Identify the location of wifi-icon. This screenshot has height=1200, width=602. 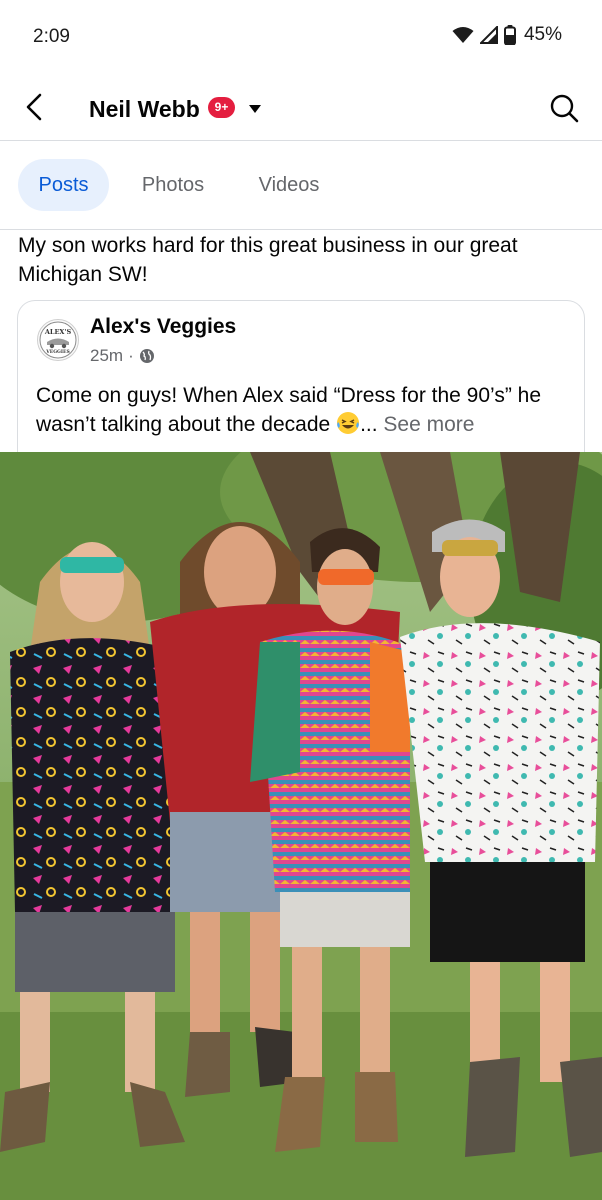
(463, 35).